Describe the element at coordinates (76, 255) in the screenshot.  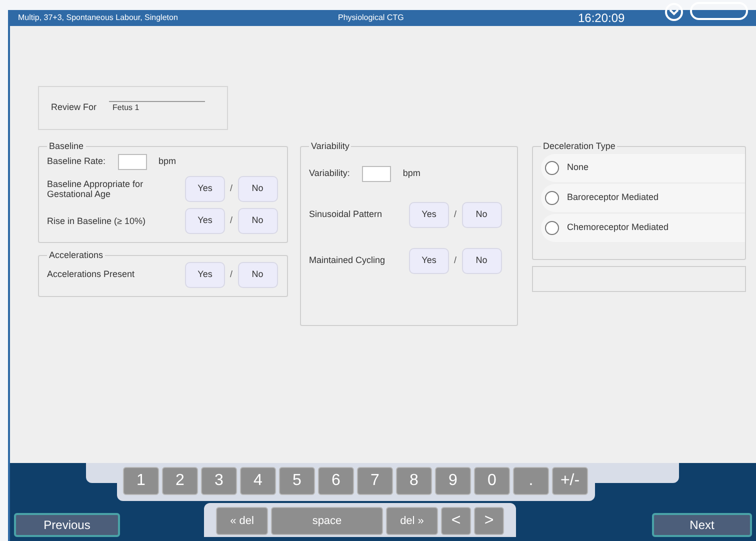
I see `group-title: Accelerations` at that location.